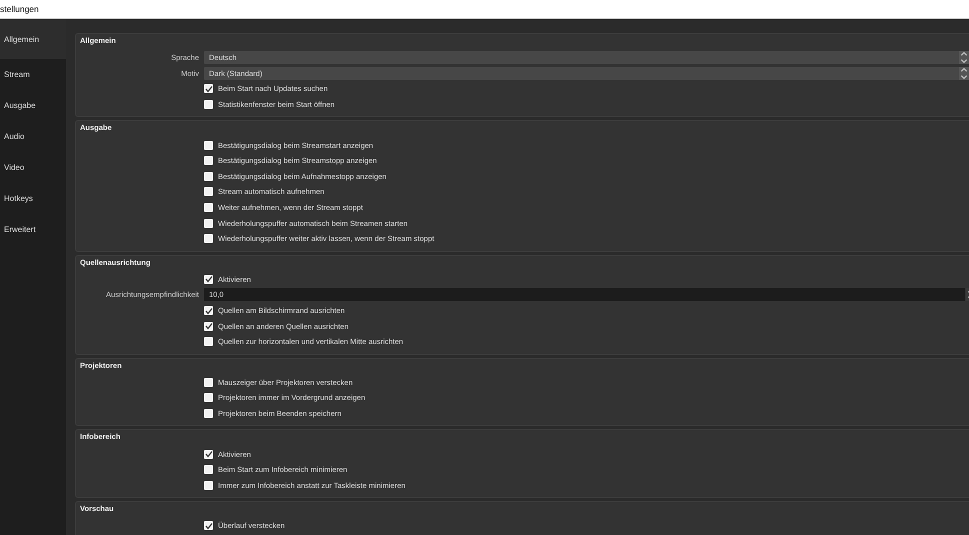  What do you see at coordinates (33, 136) in the screenshot?
I see `sidebar-item: Audio` at bounding box center [33, 136].